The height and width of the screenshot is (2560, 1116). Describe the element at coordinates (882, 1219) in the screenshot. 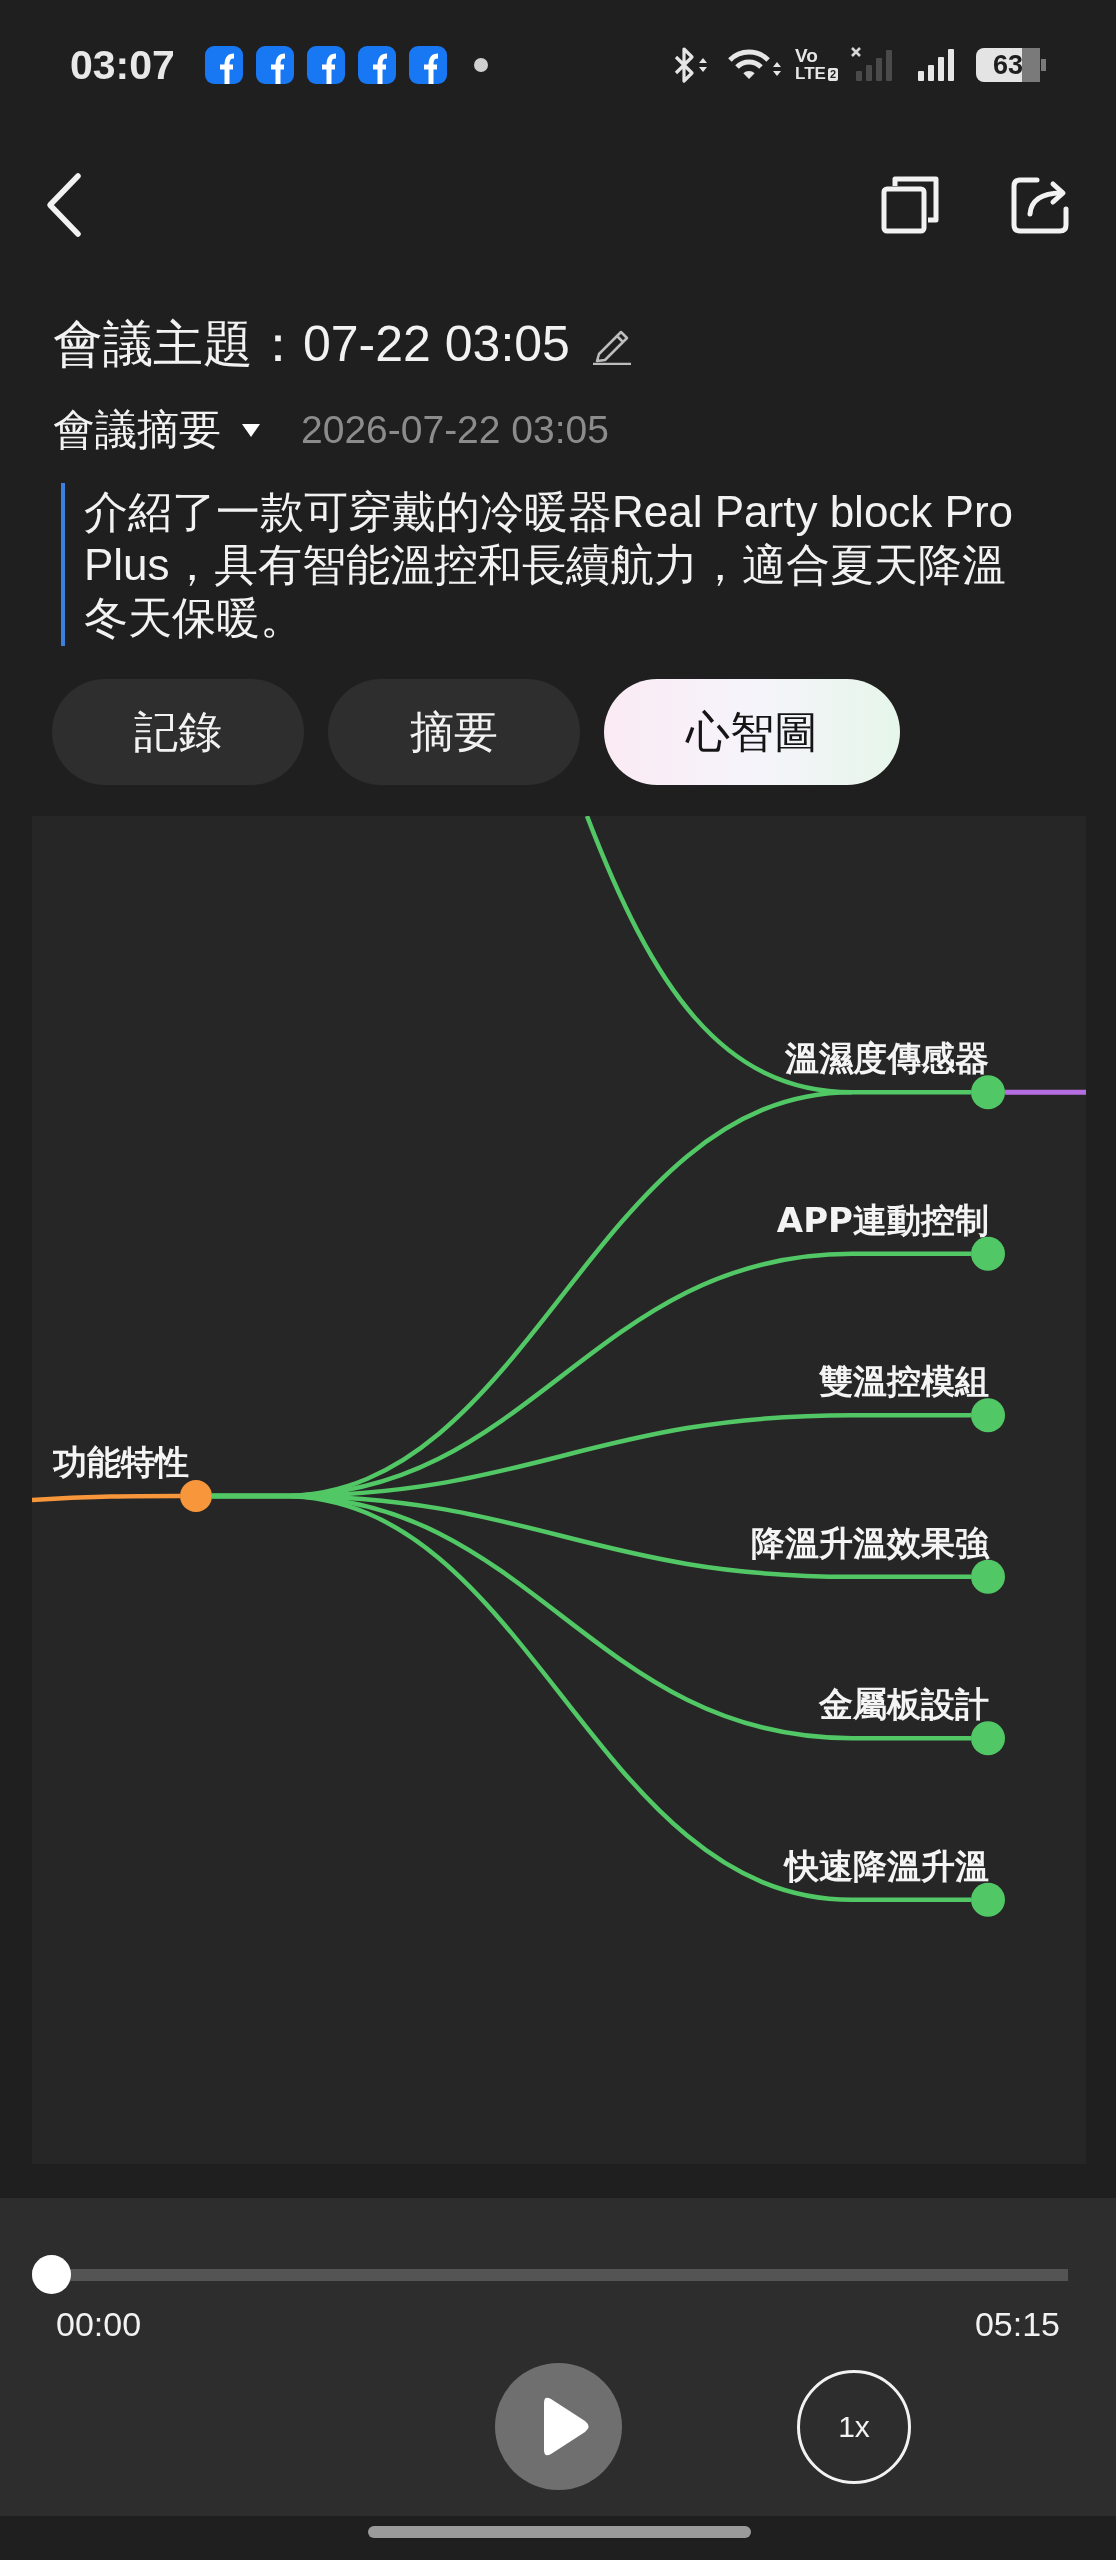

I see `node-label: APP連動控制` at that location.